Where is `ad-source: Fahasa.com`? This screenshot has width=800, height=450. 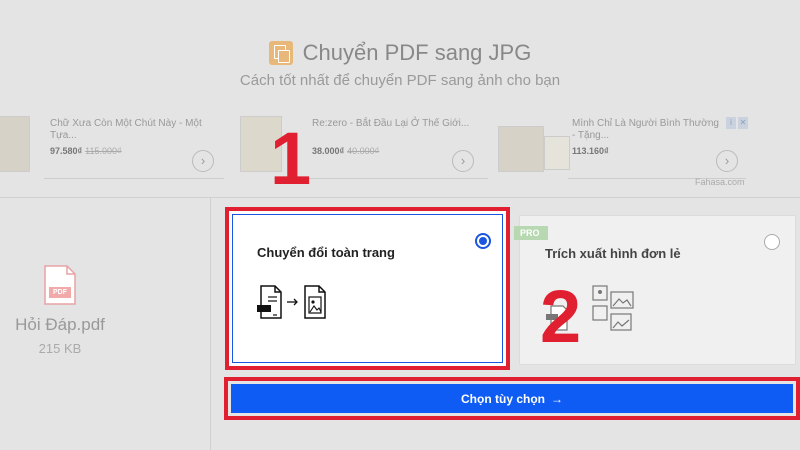
ad-source: Fahasa.com is located at coordinates (720, 182).